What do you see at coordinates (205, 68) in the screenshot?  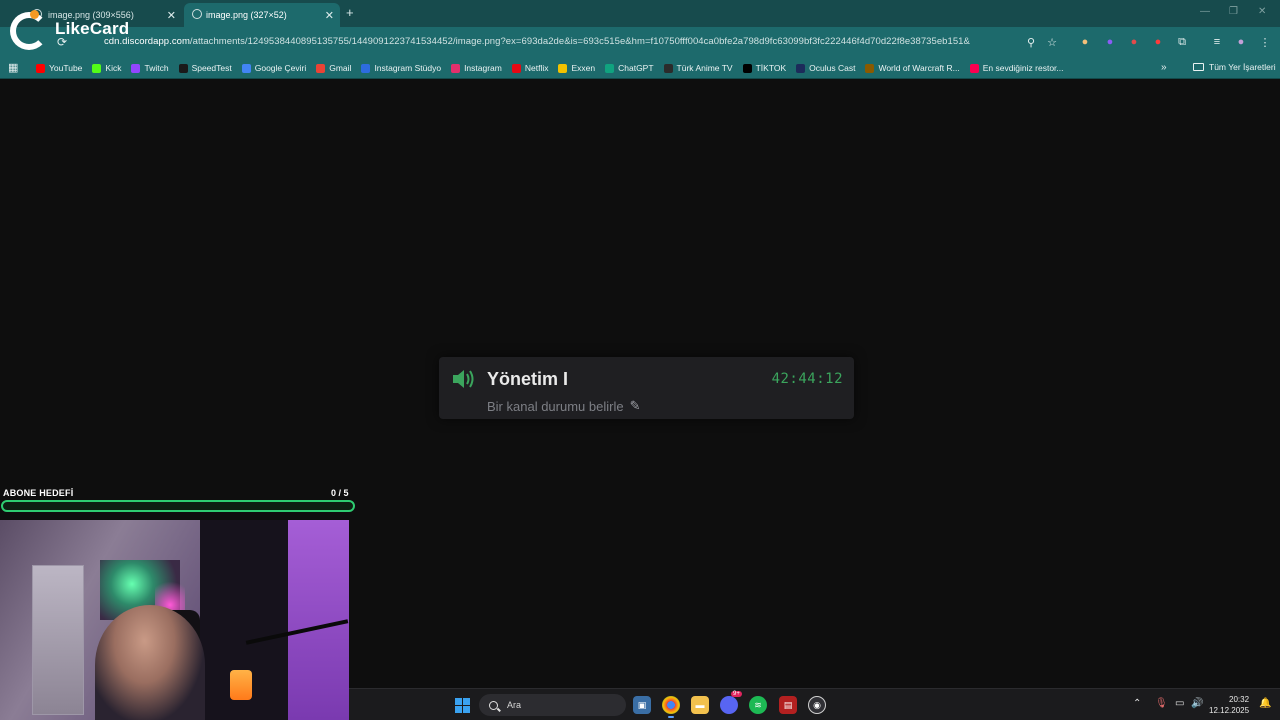 I see `bookmark-item: SpeedTest` at bounding box center [205, 68].